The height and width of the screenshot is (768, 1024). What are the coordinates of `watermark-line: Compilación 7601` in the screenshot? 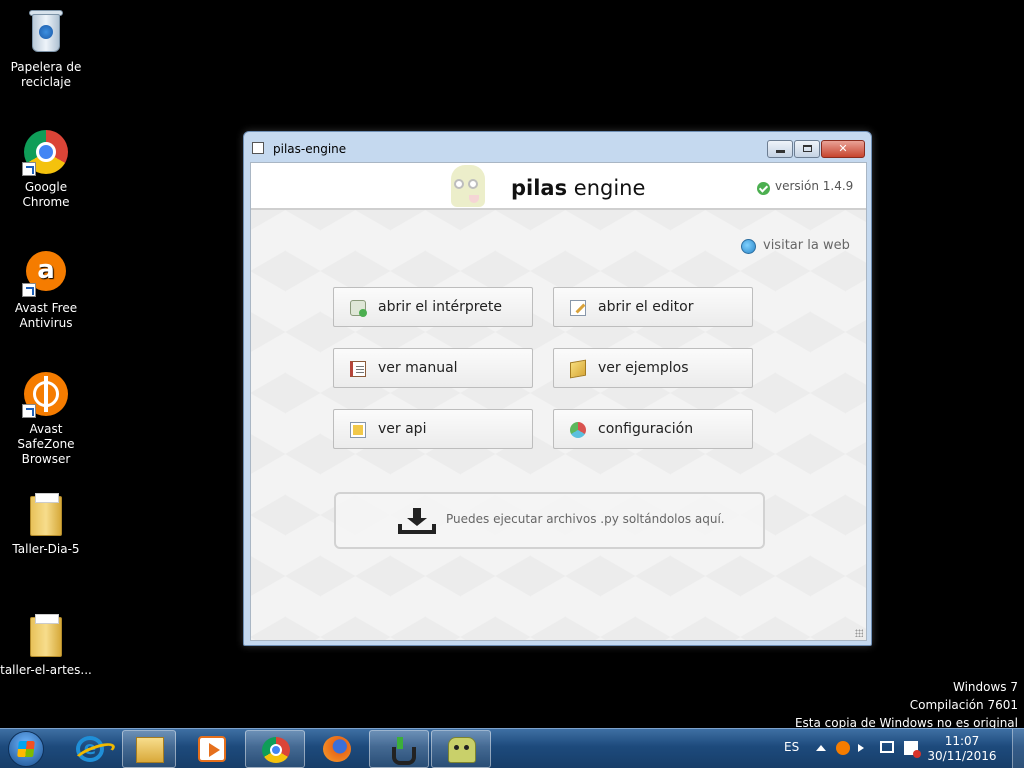 It's located at (963, 705).